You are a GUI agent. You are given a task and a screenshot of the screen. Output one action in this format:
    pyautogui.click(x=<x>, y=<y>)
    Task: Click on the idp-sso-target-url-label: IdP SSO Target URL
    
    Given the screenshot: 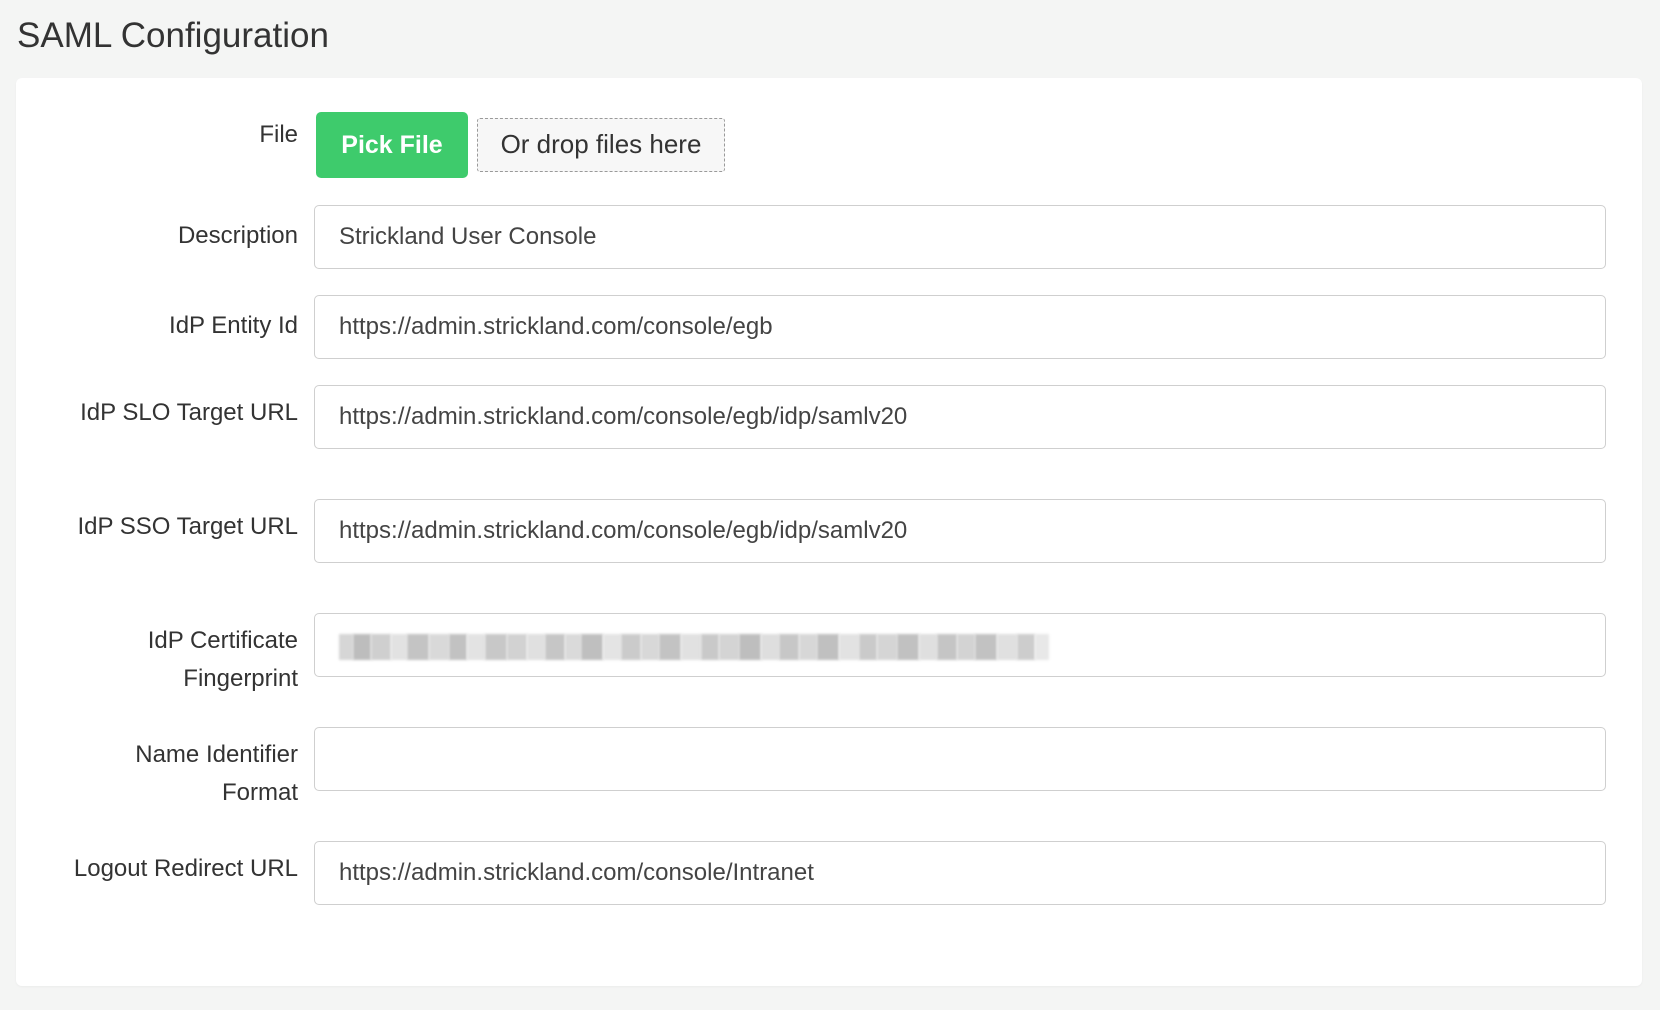 What is the action you would take?
    pyautogui.click(x=187, y=526)
    